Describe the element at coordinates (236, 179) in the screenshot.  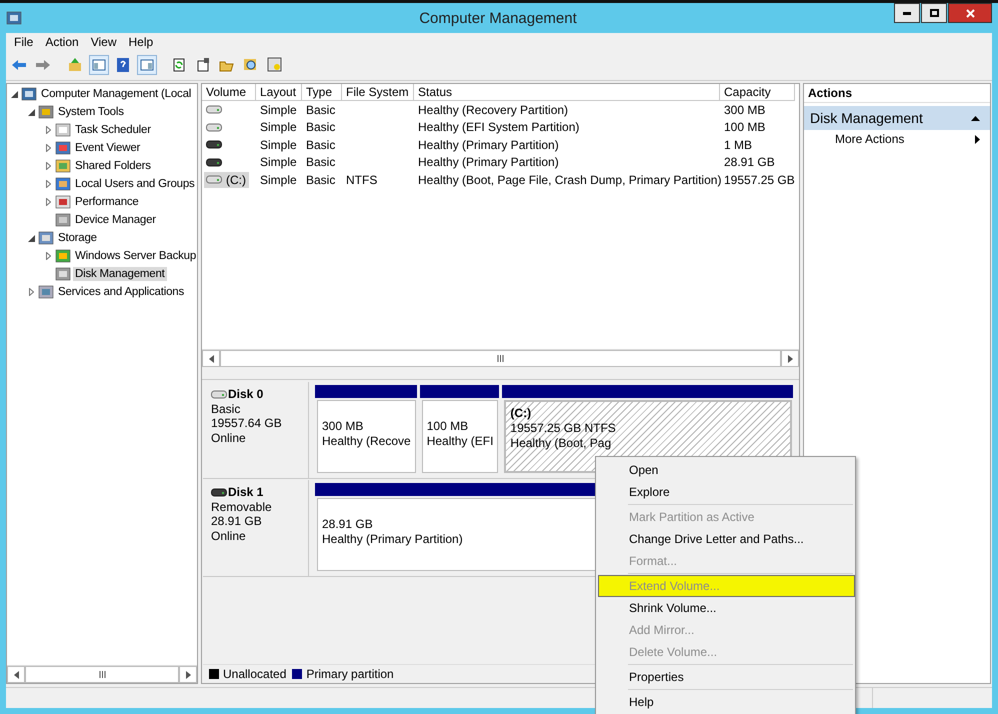
I see `volume-label: (C:)` at that location.